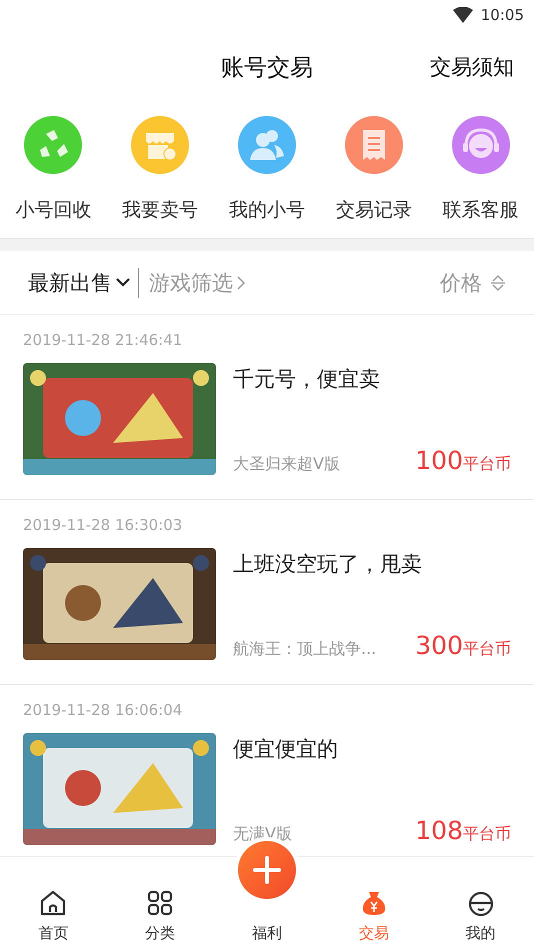 This screenshot has width=534, height=949. I want to click on listing-price: 300平台币, so click(463, 645).